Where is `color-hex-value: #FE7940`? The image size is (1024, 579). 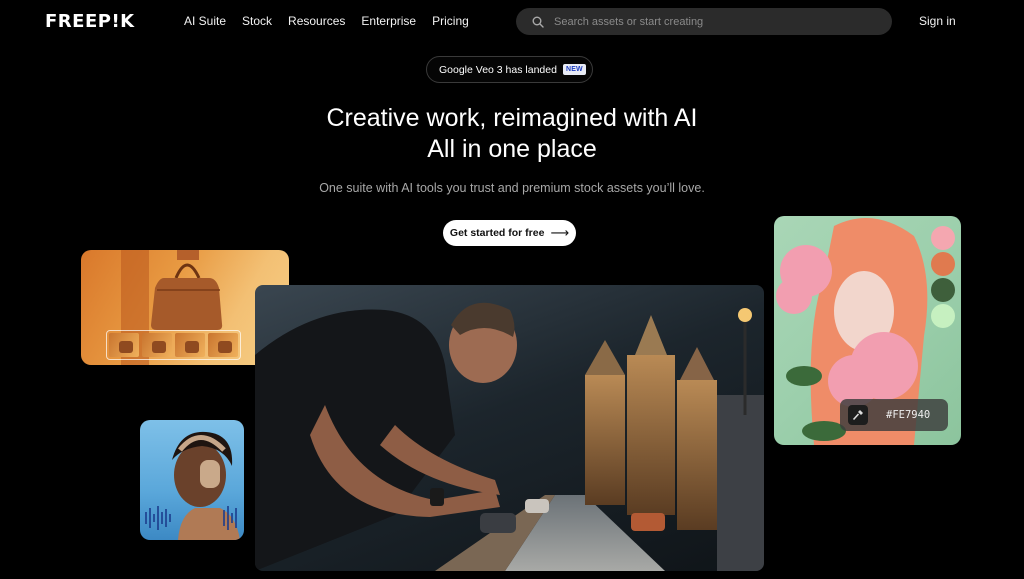 color-hex-value: #FE7940 is located at coordinates (908, 415).